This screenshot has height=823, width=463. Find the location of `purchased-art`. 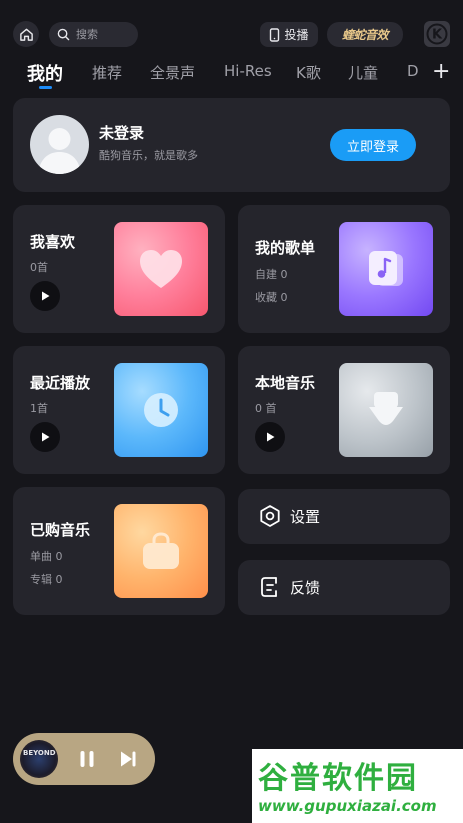

purchased-art is located at coordinates (161, 551).